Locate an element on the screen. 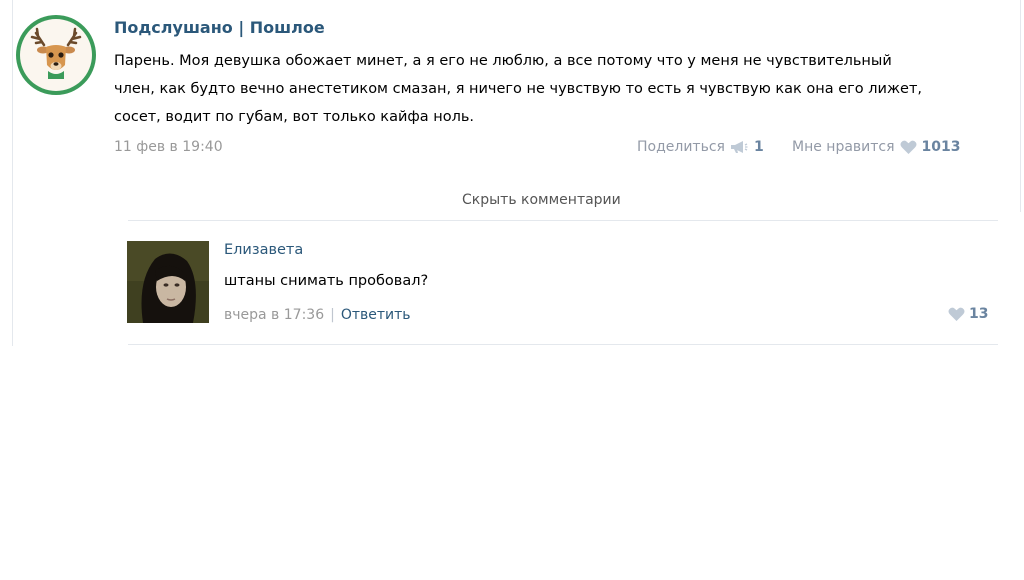 The height and width of the screenshot is (580, 1024). comment-author-link: Елизавета is located at coordinates (263, 250).